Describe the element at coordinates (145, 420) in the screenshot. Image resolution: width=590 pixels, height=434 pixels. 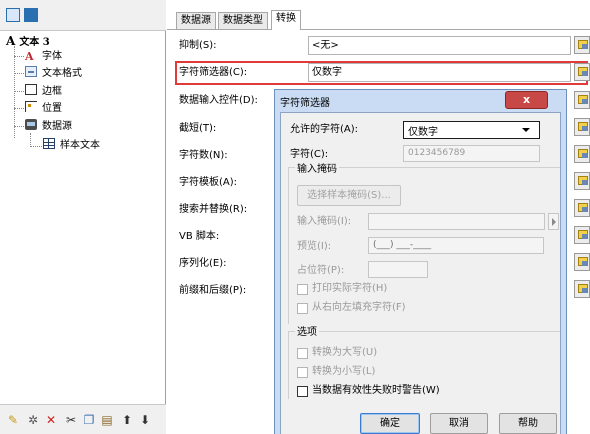
I see `move-down-icon: ⬇` at that location.